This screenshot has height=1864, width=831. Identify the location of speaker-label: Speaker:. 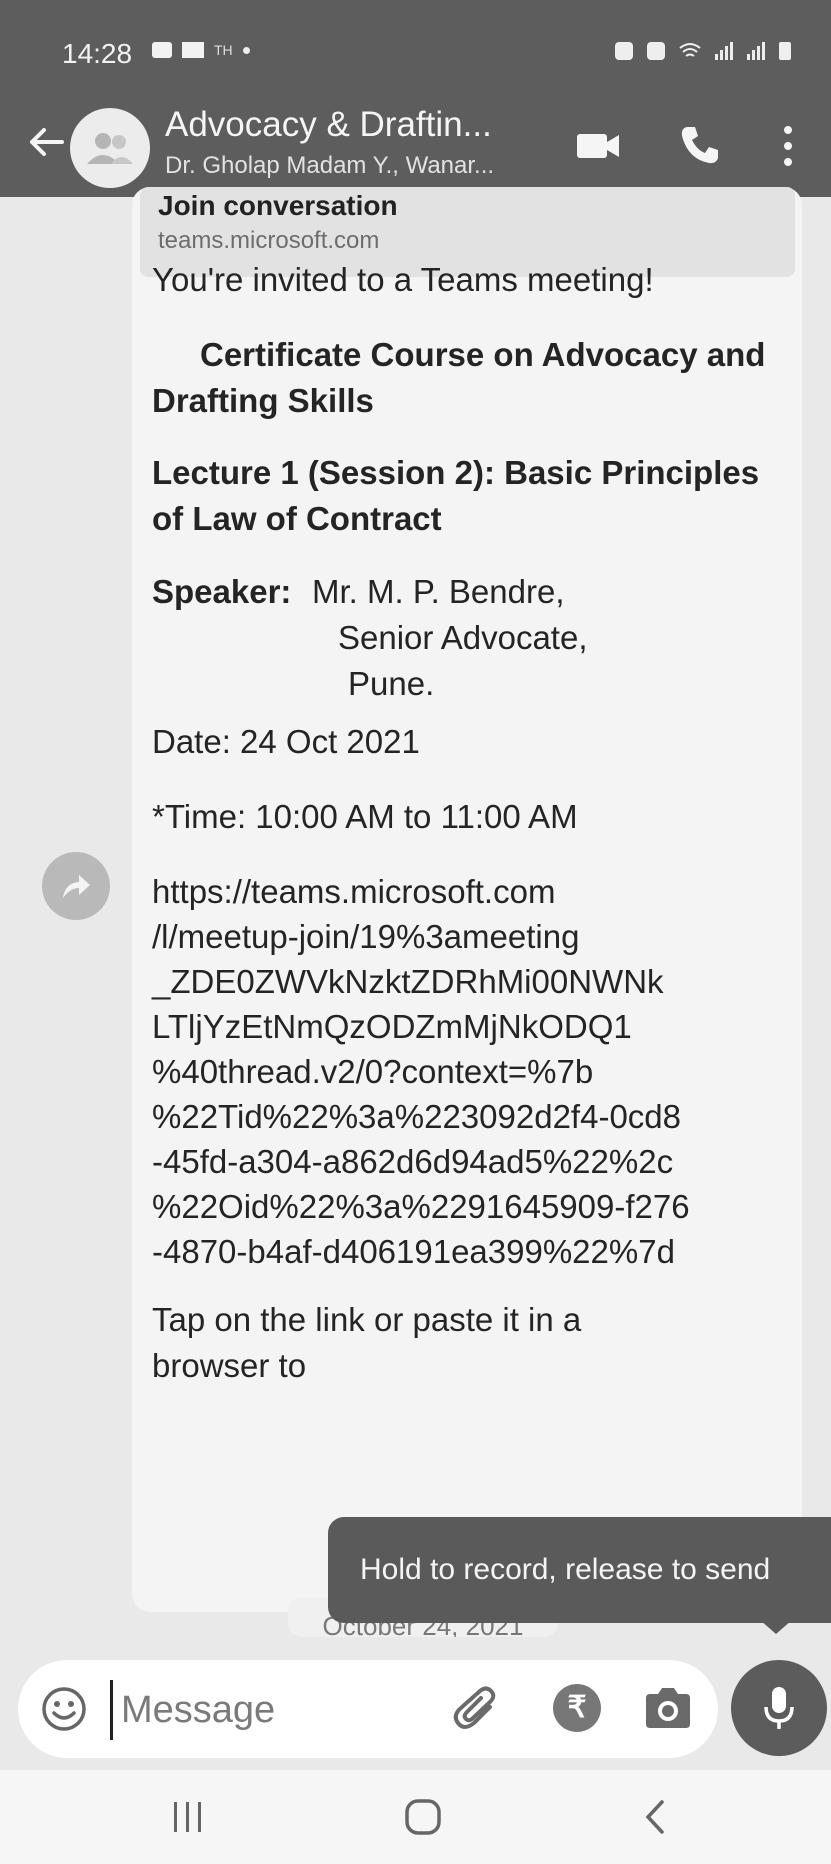
(222, 591).